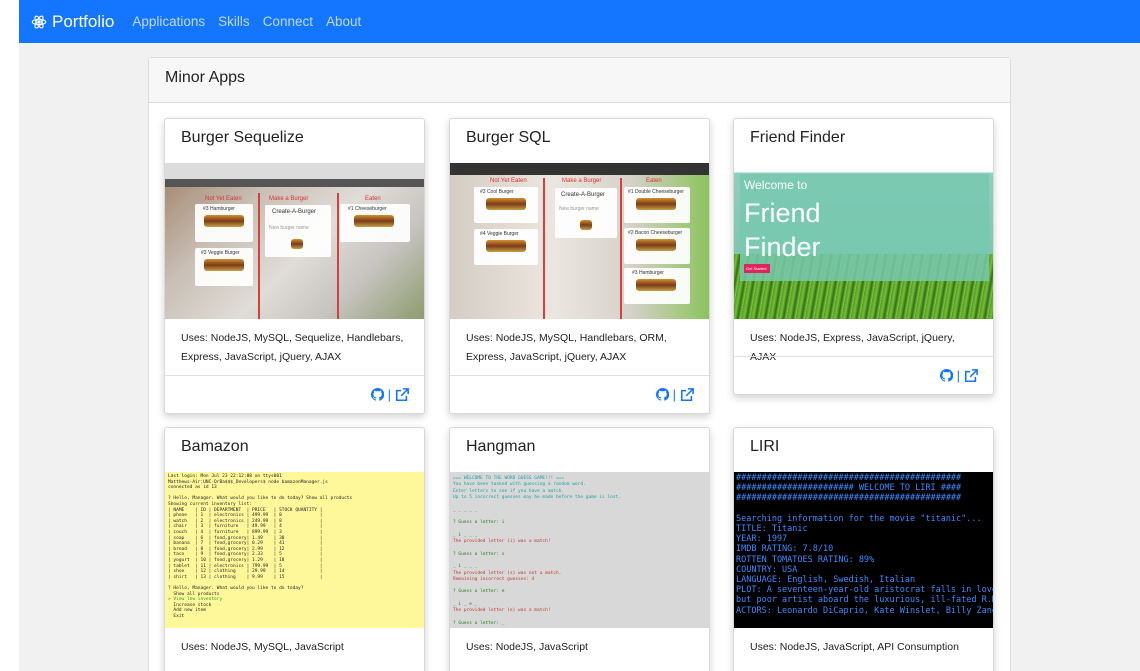 The height and width of the screenshot is (671, 1140). I want to click on thumb-right-title: Eaten, so click(654, 181).